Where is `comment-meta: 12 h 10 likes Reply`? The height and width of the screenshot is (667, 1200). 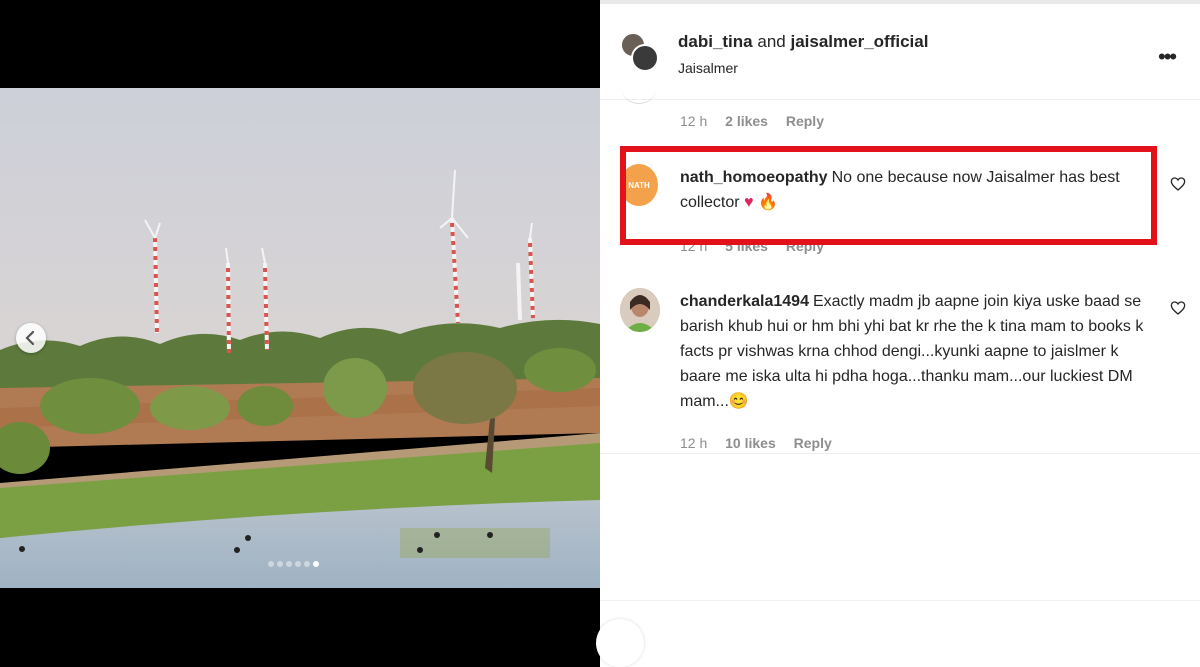 comment-meta: 12 h 10 likes Reply is located at coordinates (763, 443).